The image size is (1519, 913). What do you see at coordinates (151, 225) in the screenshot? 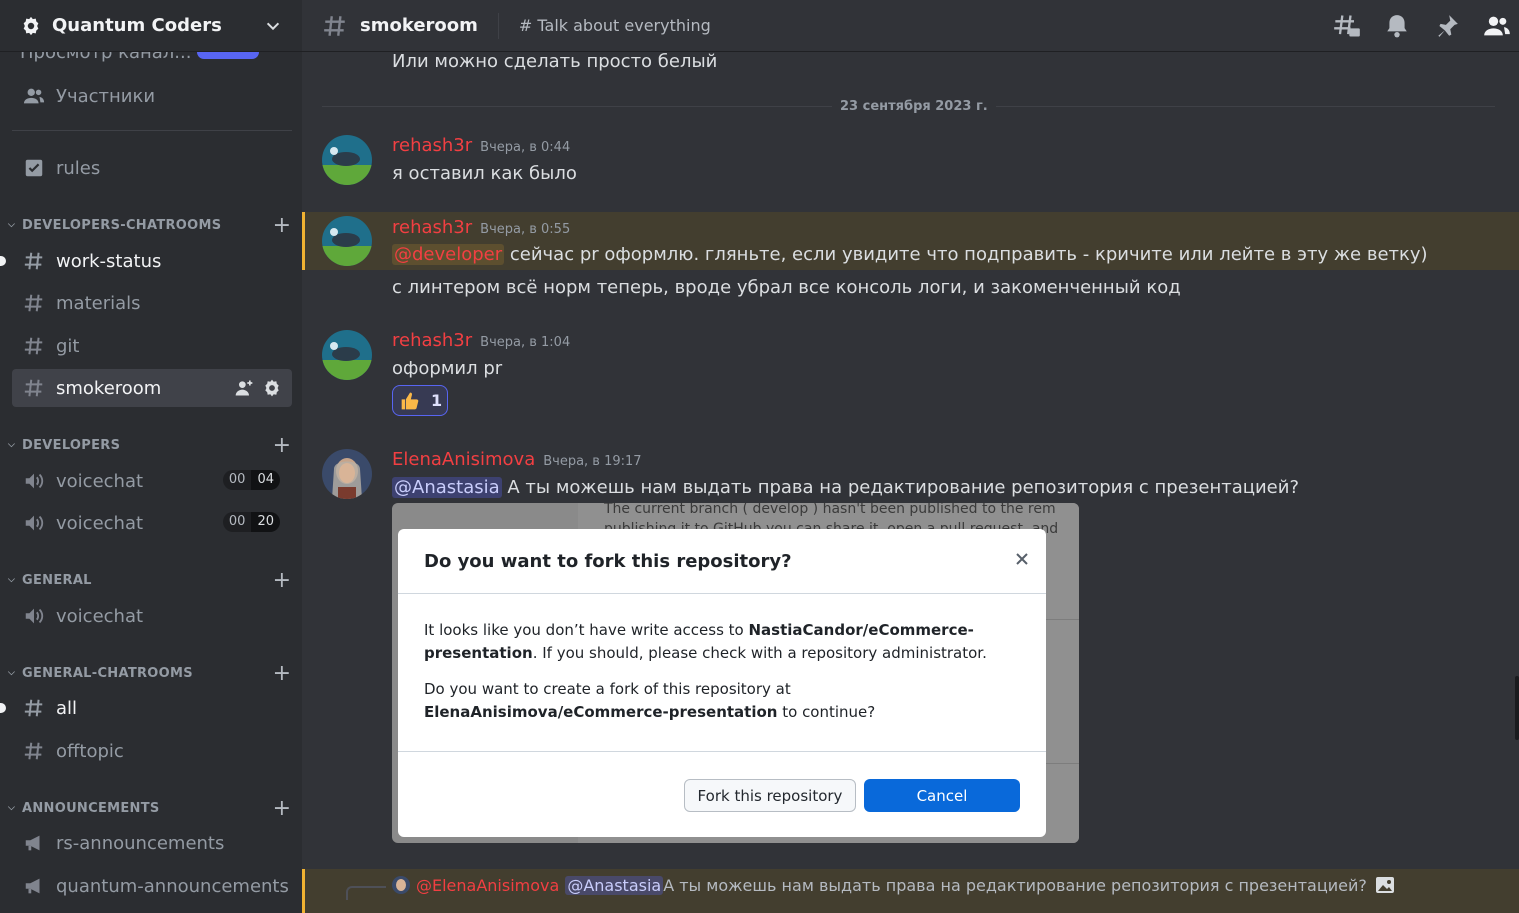
I see `category-developers-chatrooms: ⌵ DEVELOPERS-CHATROOMS +` at bounding box center [151, 225].